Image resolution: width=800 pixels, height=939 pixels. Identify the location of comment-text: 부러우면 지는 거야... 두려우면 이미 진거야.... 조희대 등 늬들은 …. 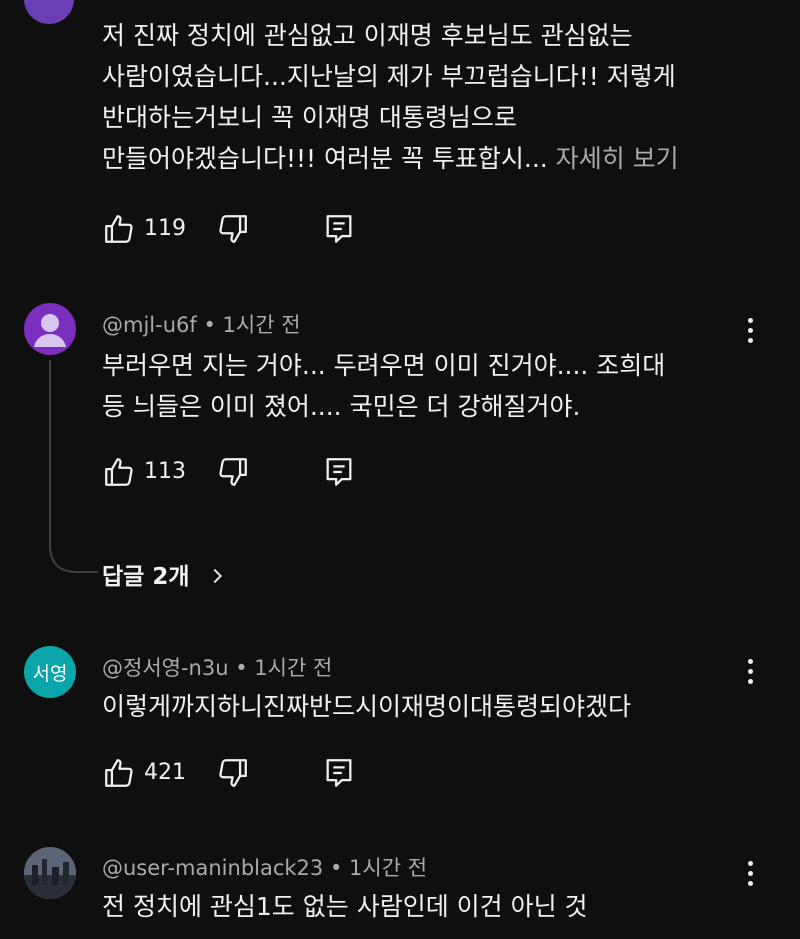
(383, 386).